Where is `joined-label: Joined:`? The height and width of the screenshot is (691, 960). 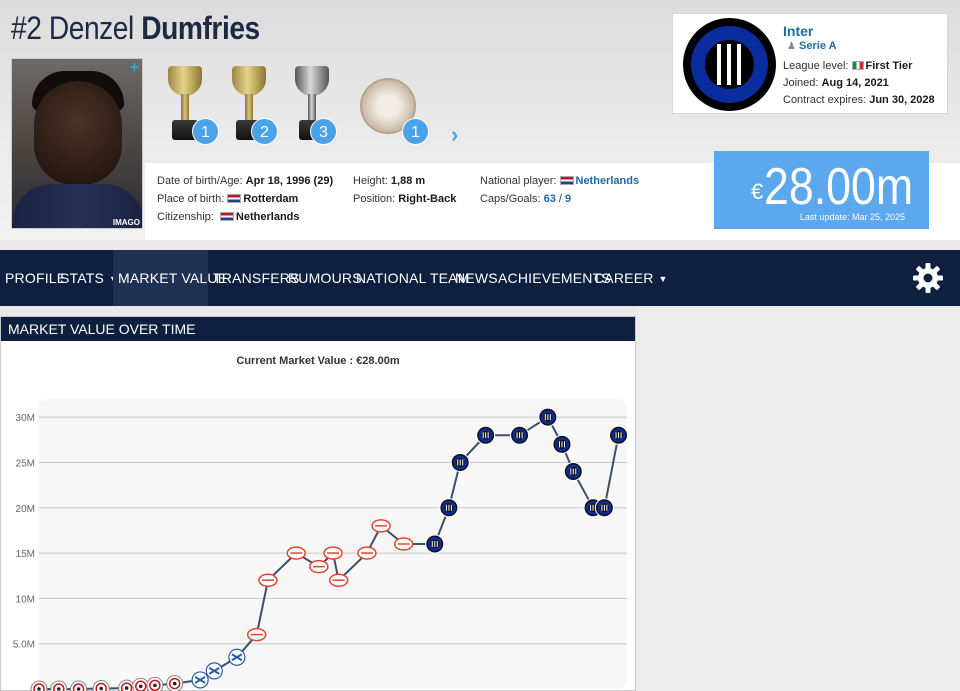
joined-label: Joined: is located at coordinates (801, 83).